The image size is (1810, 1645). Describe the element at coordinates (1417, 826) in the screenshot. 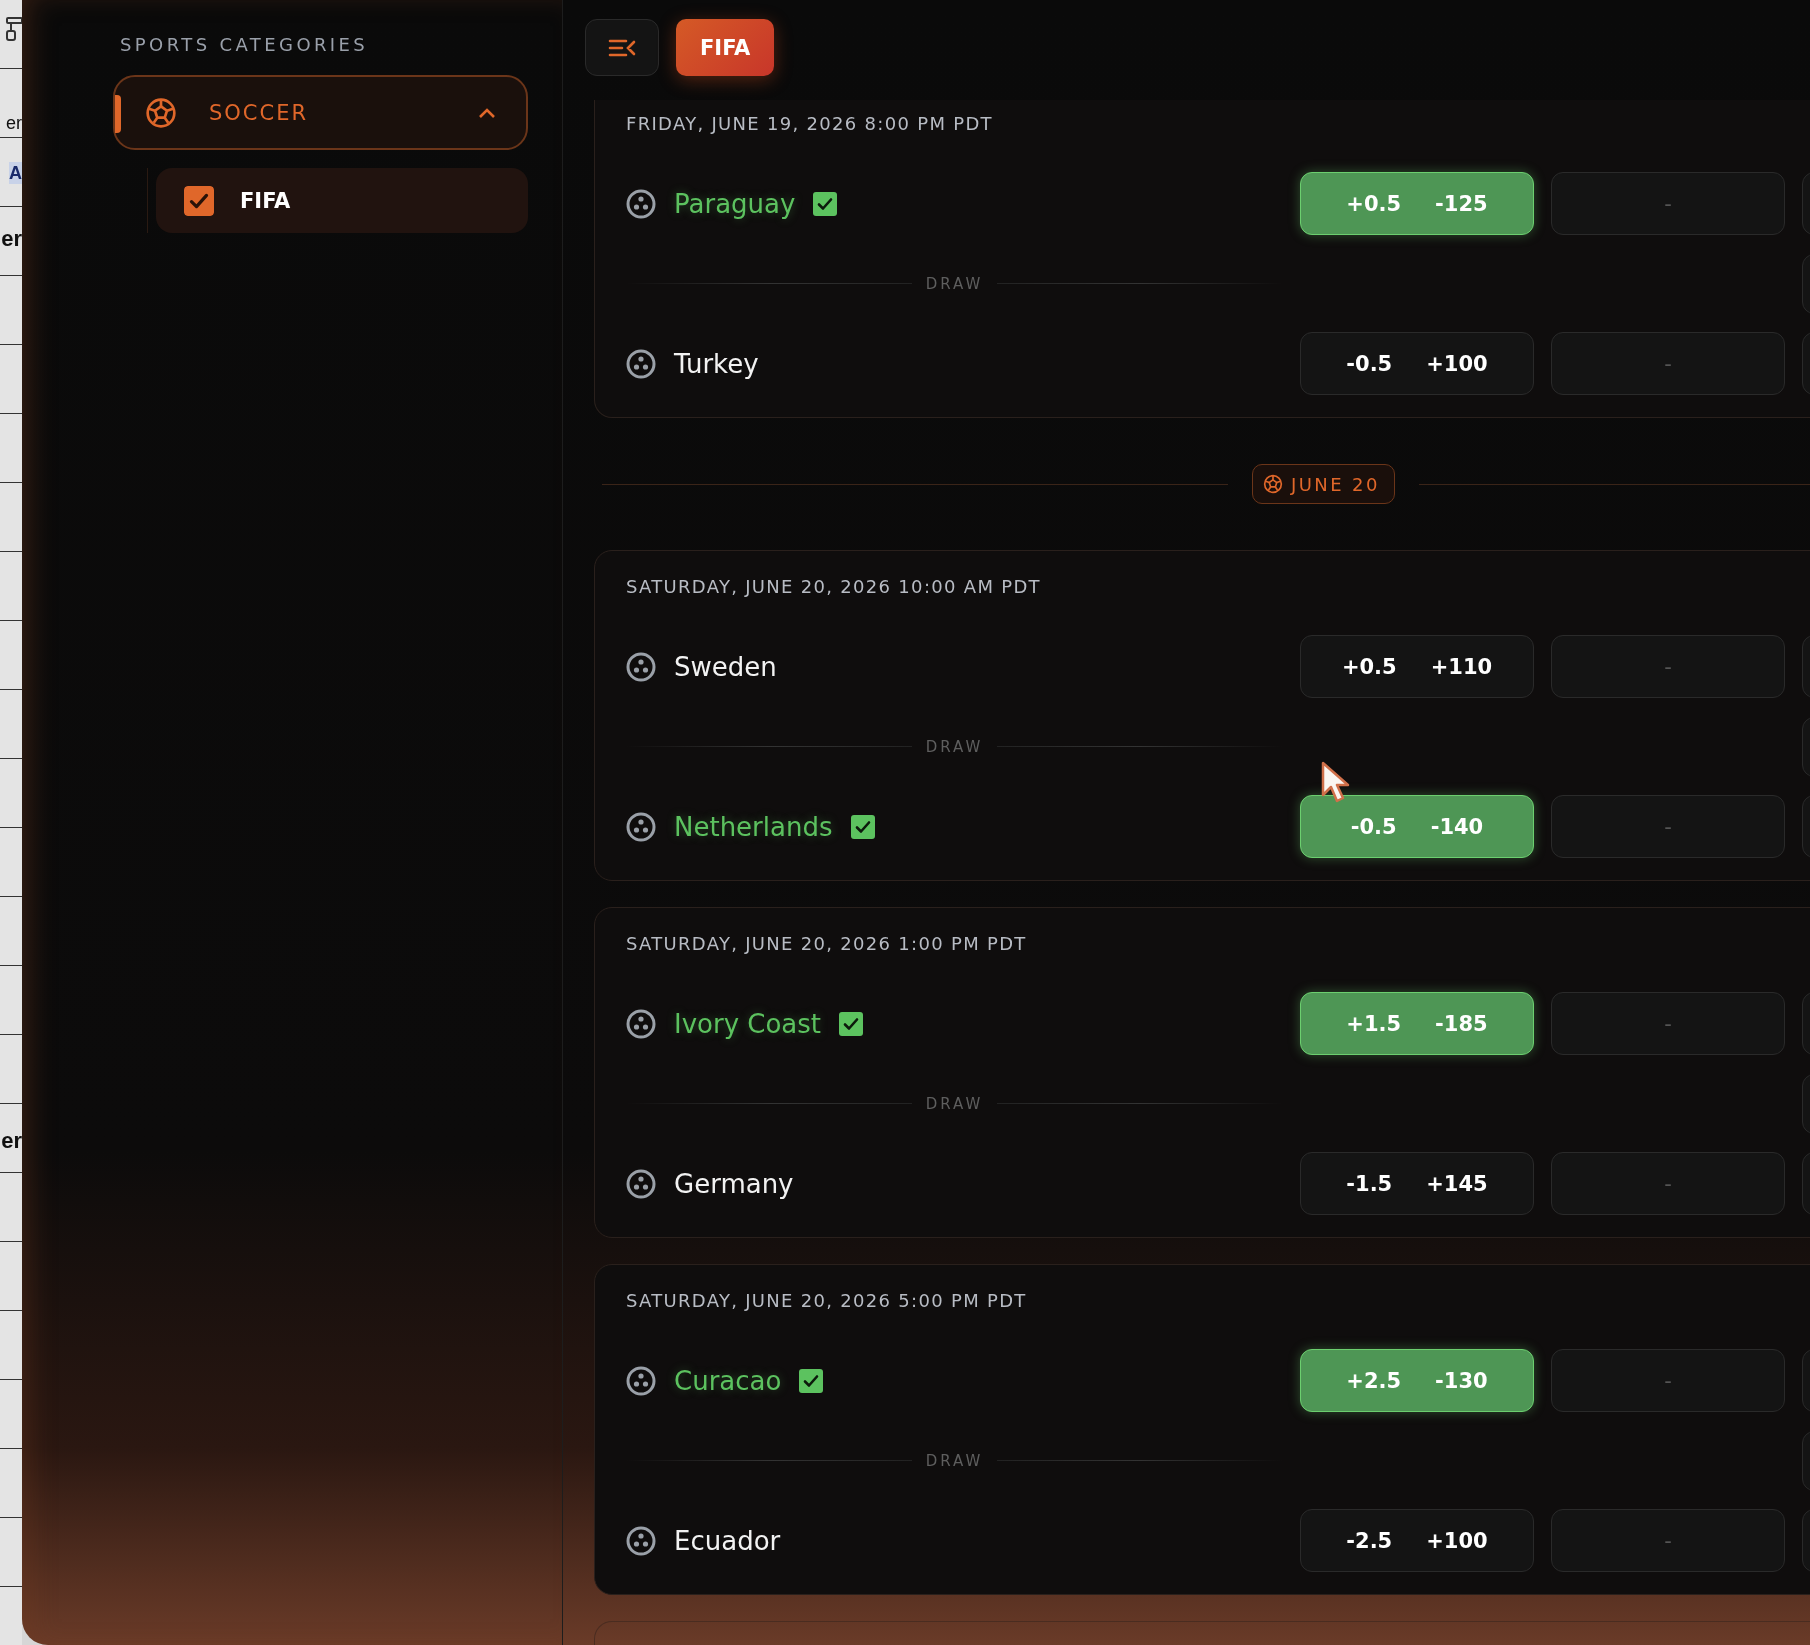

I see `odds-button: -0.5 -140` at that location.